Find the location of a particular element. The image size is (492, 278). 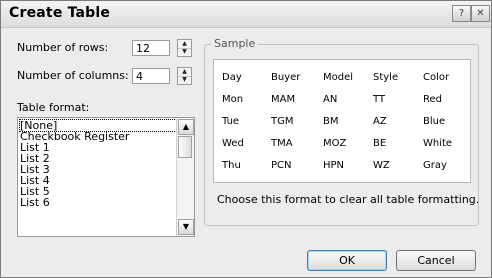

dialog-title: Create Table is located at coordinates (60, 13).